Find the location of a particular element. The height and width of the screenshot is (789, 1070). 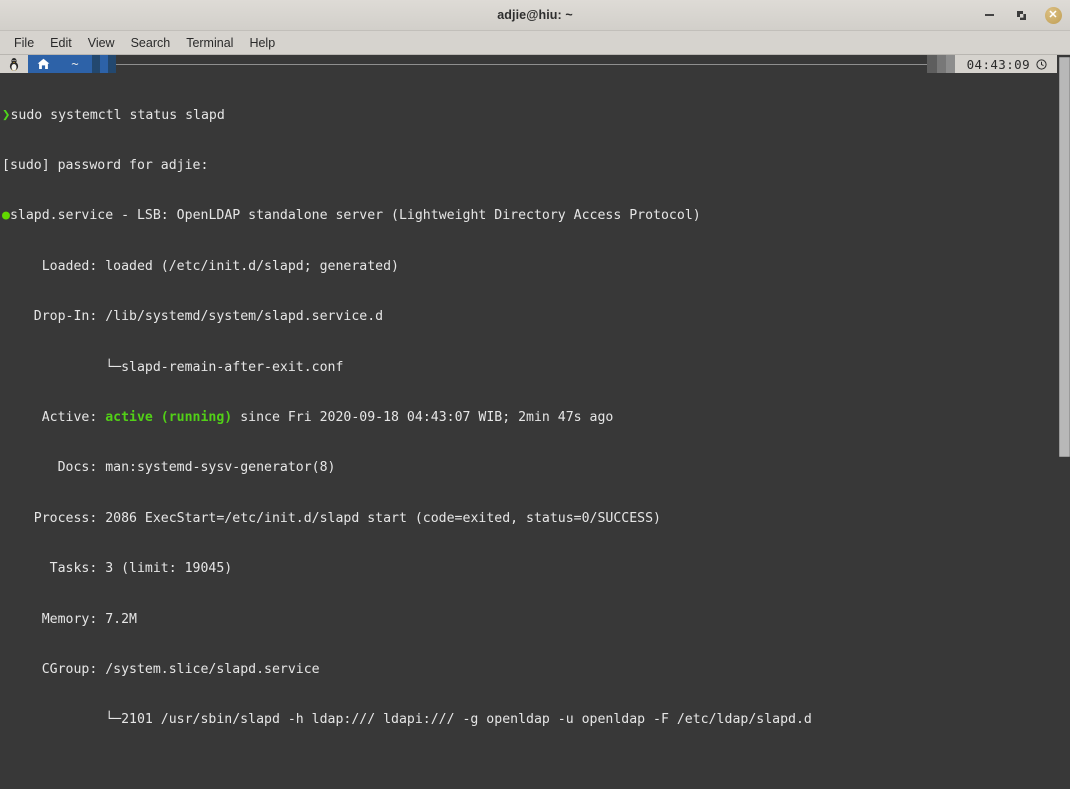

memory-label: Memory: is located at coordinates (54, 619).